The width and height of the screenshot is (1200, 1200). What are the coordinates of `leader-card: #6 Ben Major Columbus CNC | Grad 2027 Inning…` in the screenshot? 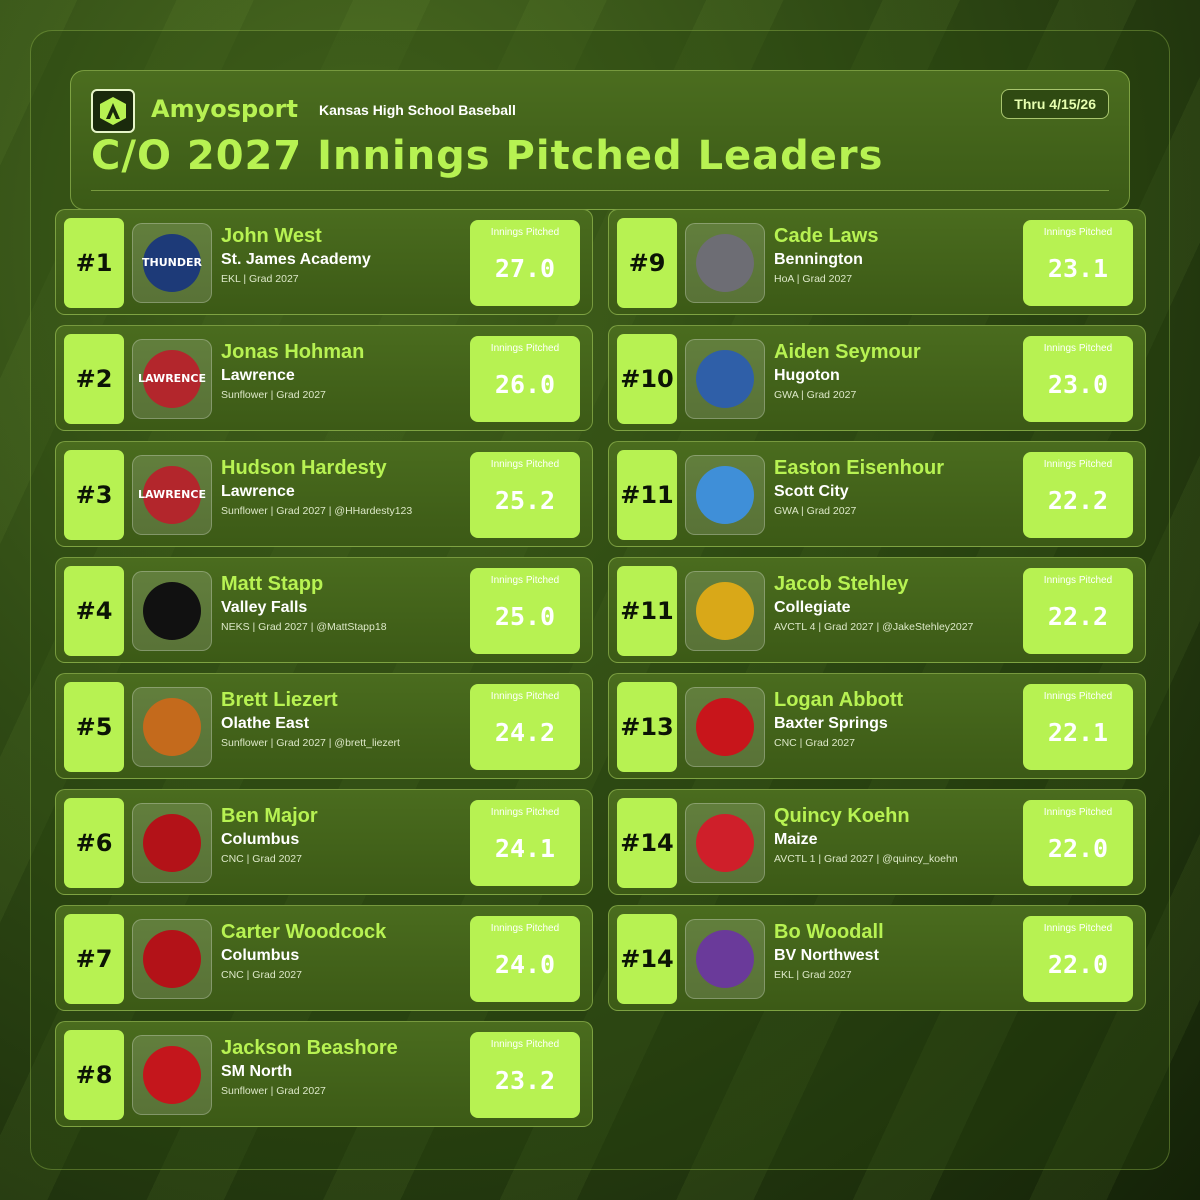 It's located at (324, 842).